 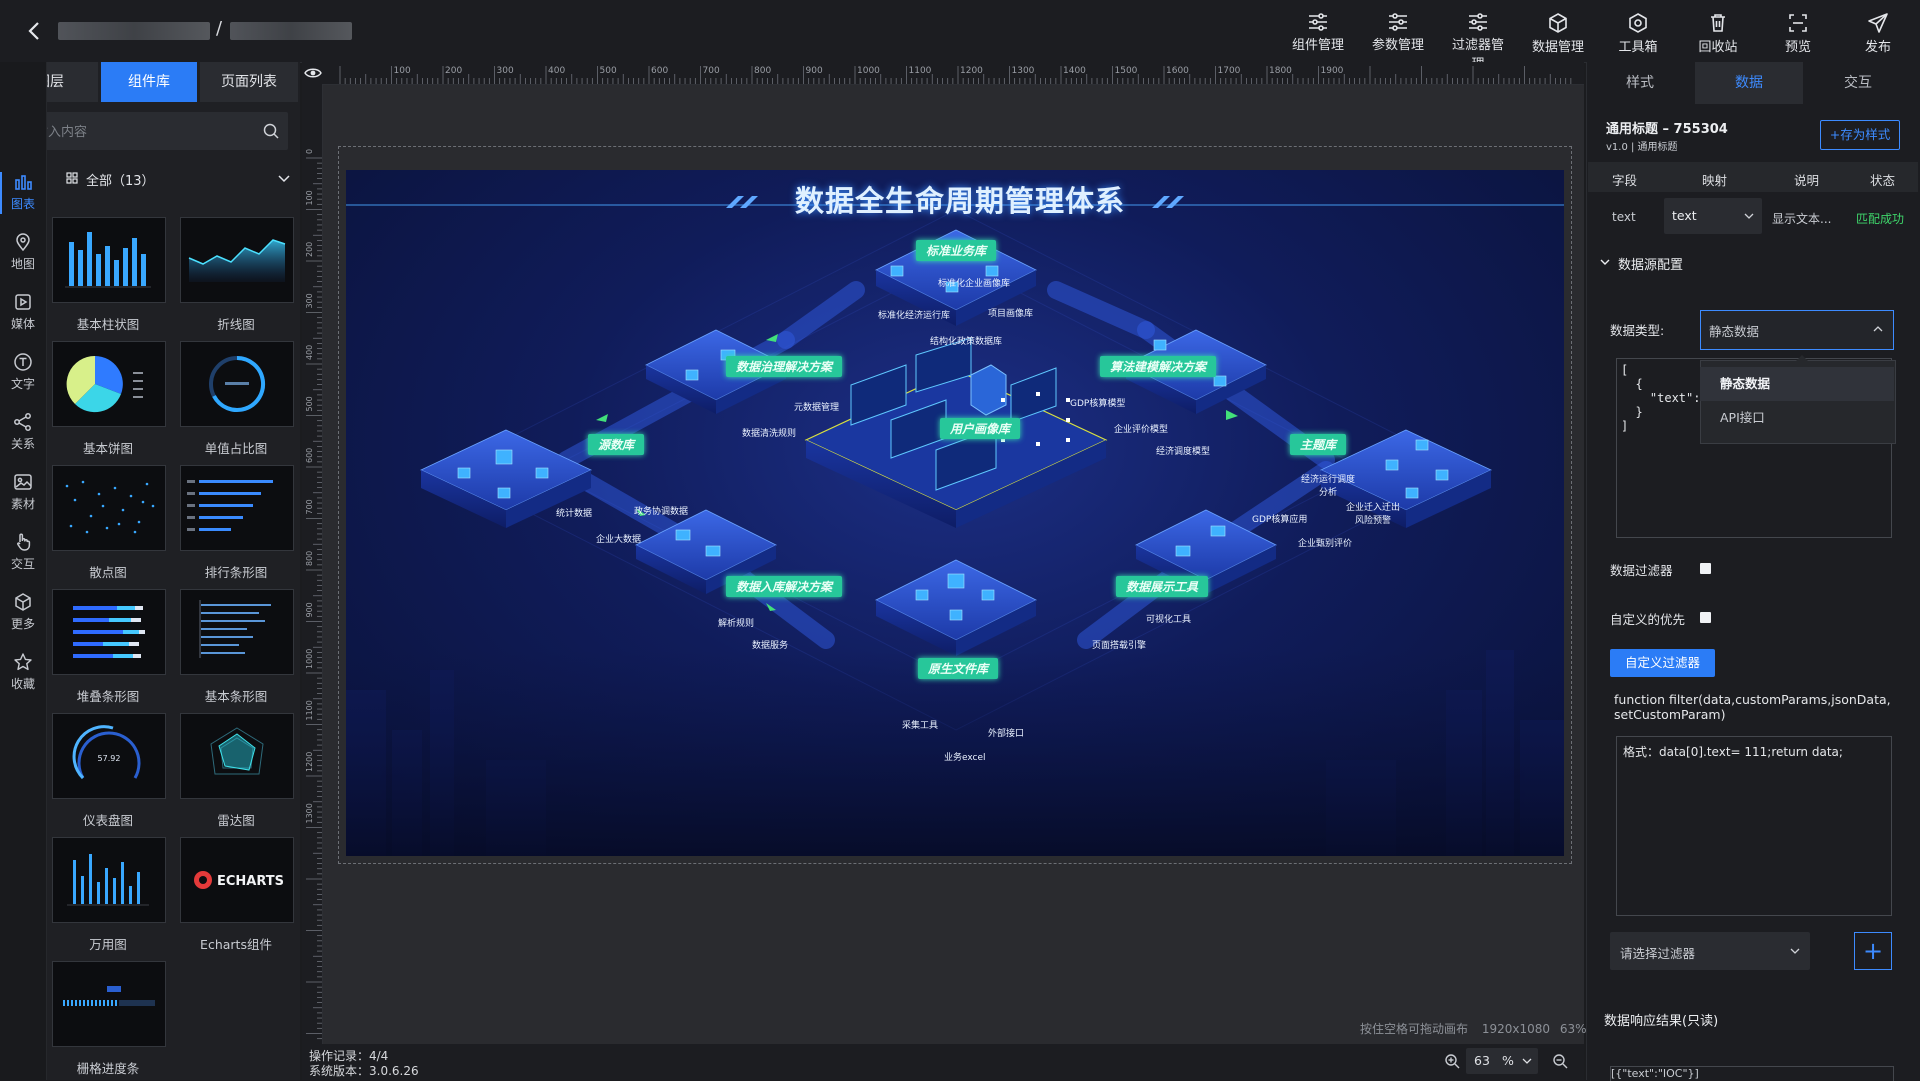 What do you see at coordinates (1558, 31) in the screenshot?
I see `tool-data-manage: 数据管理` at bounding box center [1558, 31].